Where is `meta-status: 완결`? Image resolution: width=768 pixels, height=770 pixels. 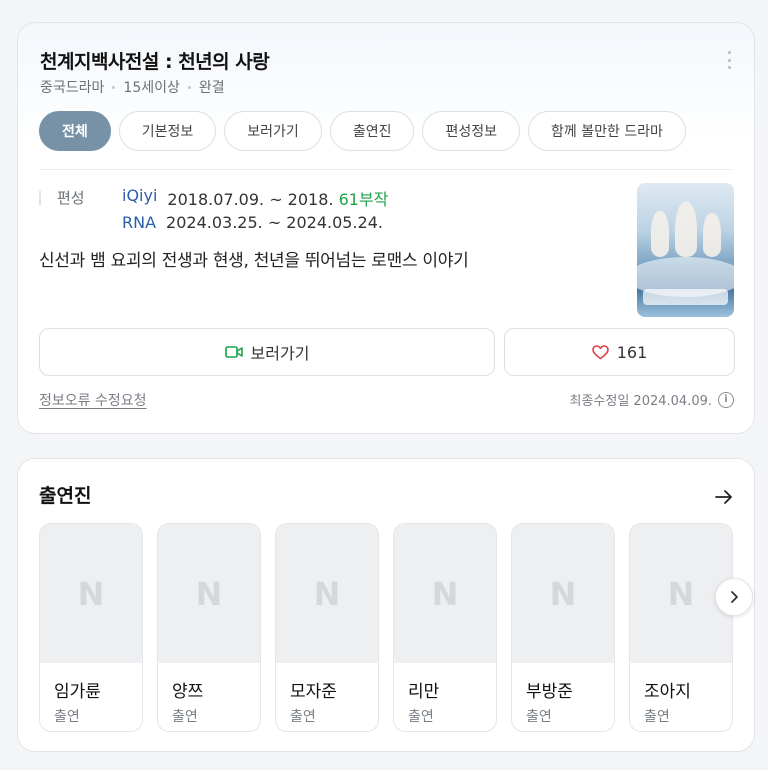 meta-status: 완결 is located at coordinates (211, 88).